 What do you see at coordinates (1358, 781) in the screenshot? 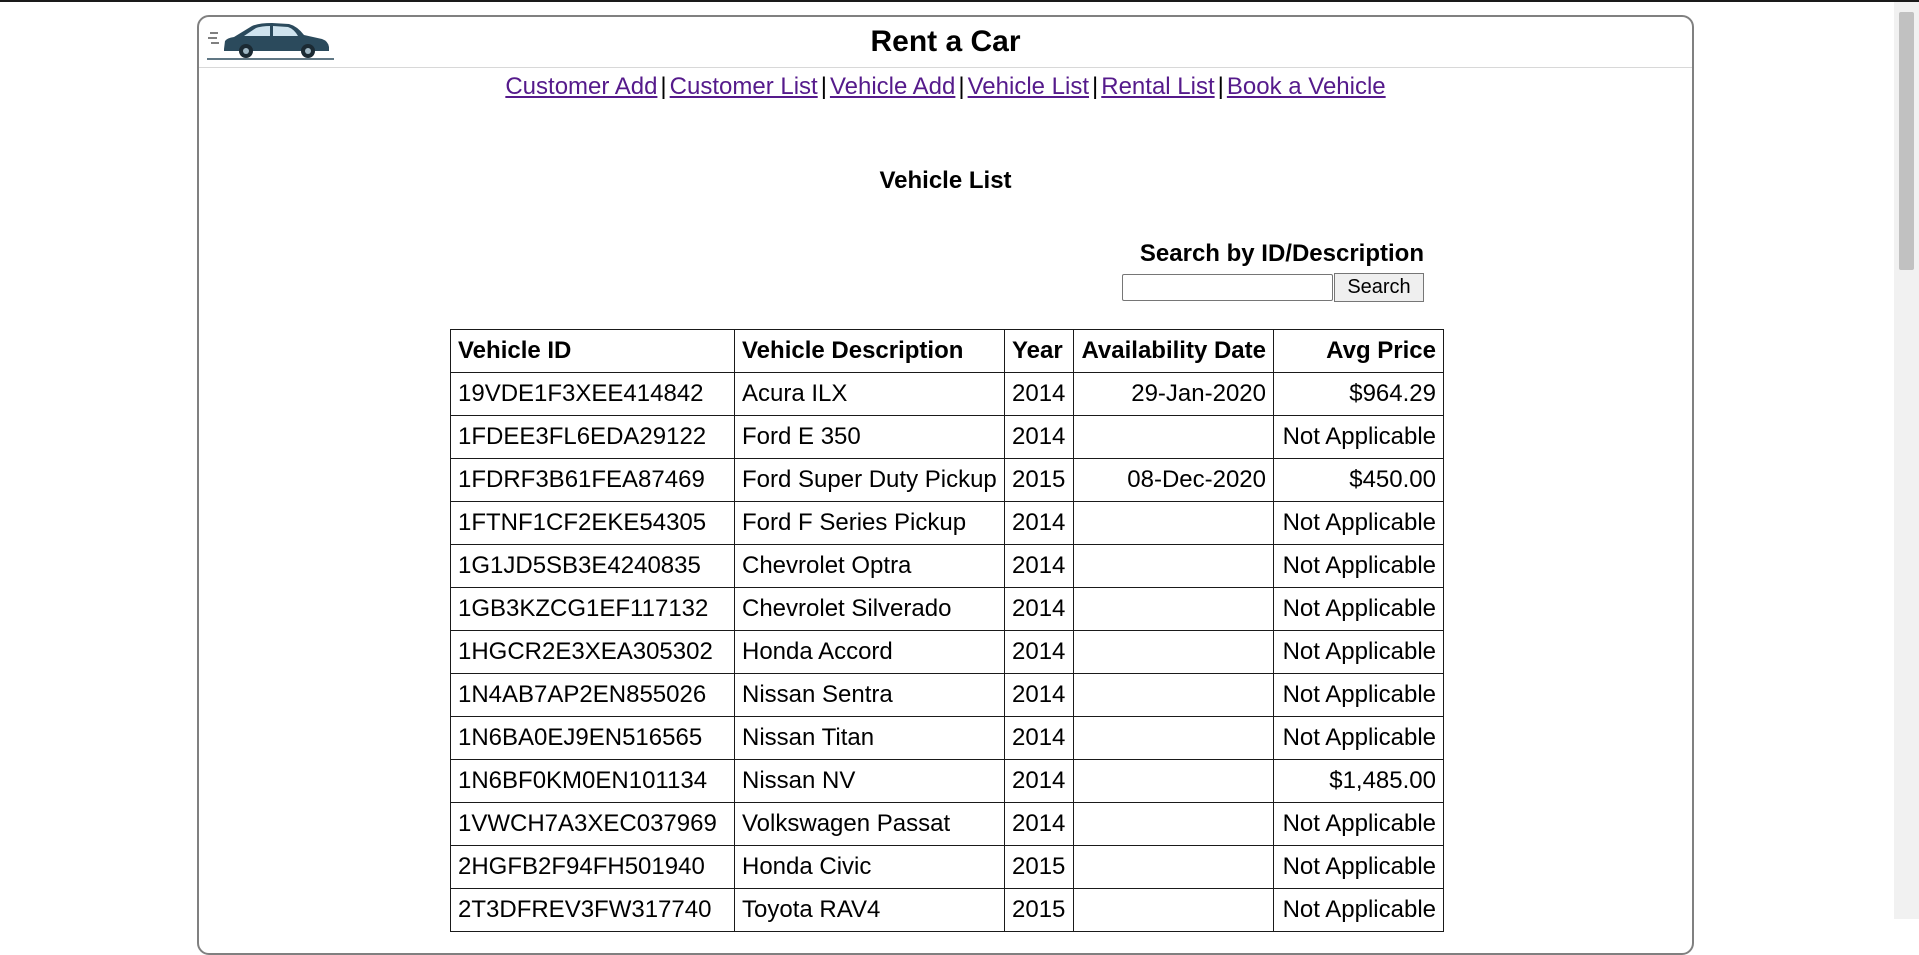
I see `cell-avg-price: $1,485.00` at bounding box center [1358, 781].